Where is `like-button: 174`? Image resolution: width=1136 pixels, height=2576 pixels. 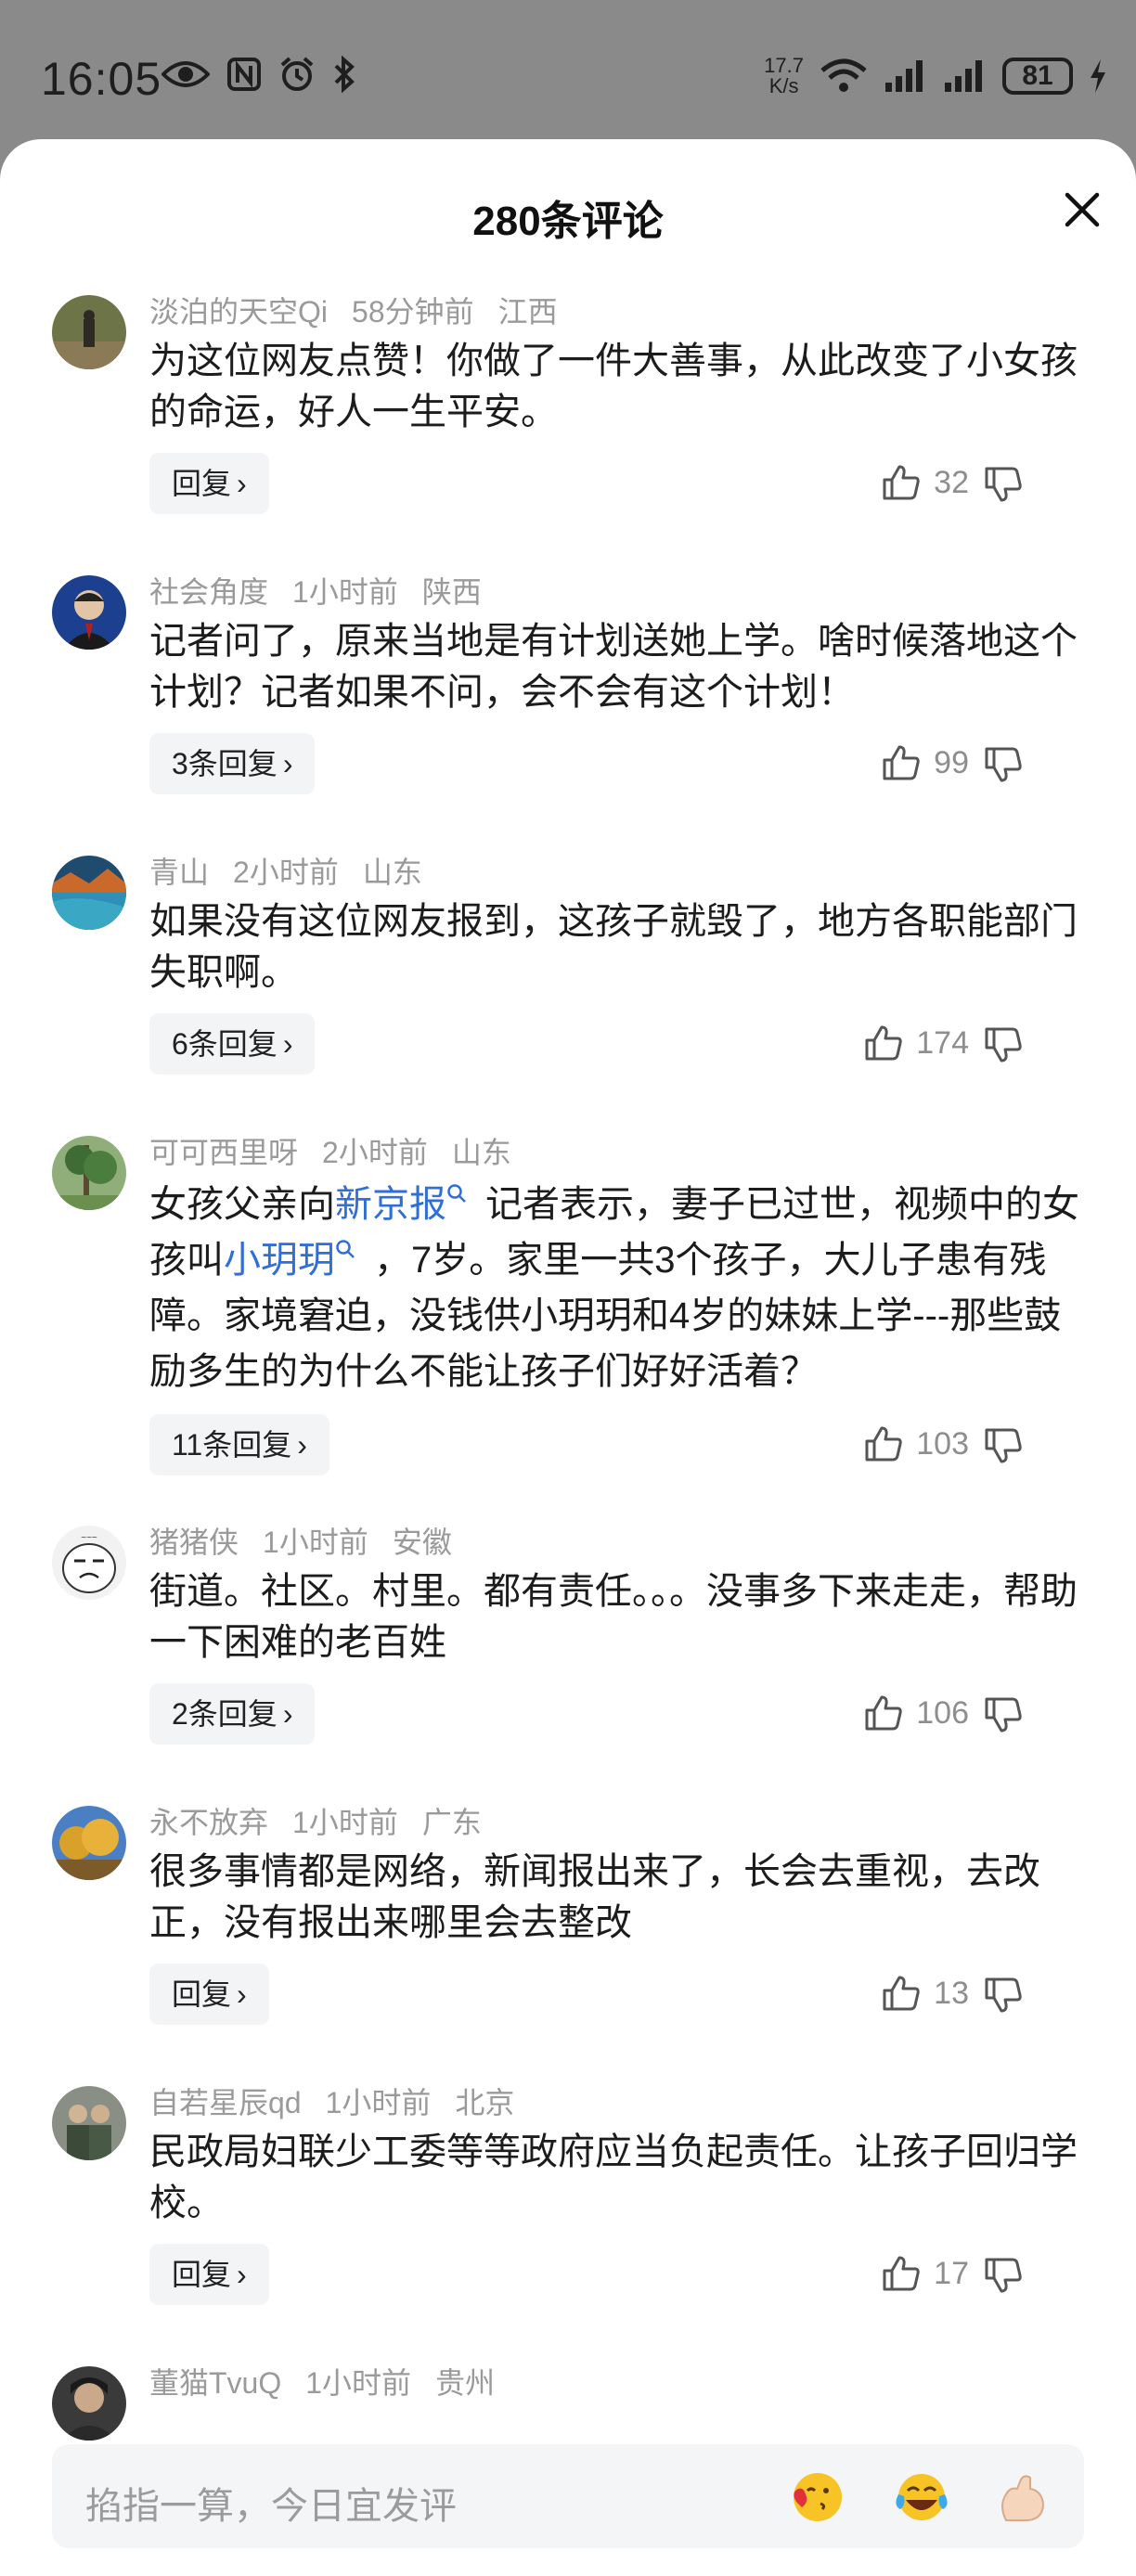
like-button: 174 is located at coordinates (916, 1043).